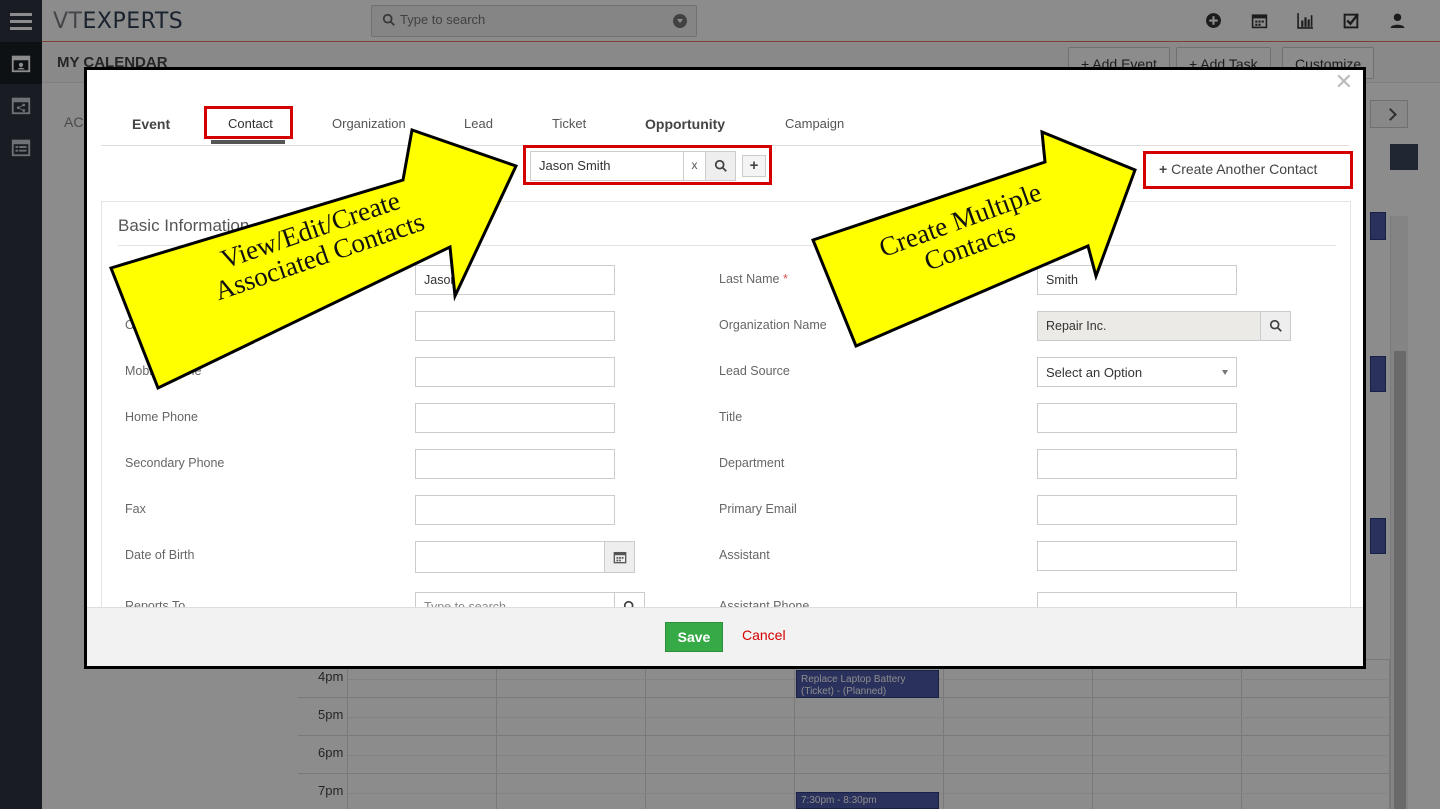 Image resolution: width=1440 pixels, height=809 pixels. I want to click on field-label: Primary Email, so click(758, 509).